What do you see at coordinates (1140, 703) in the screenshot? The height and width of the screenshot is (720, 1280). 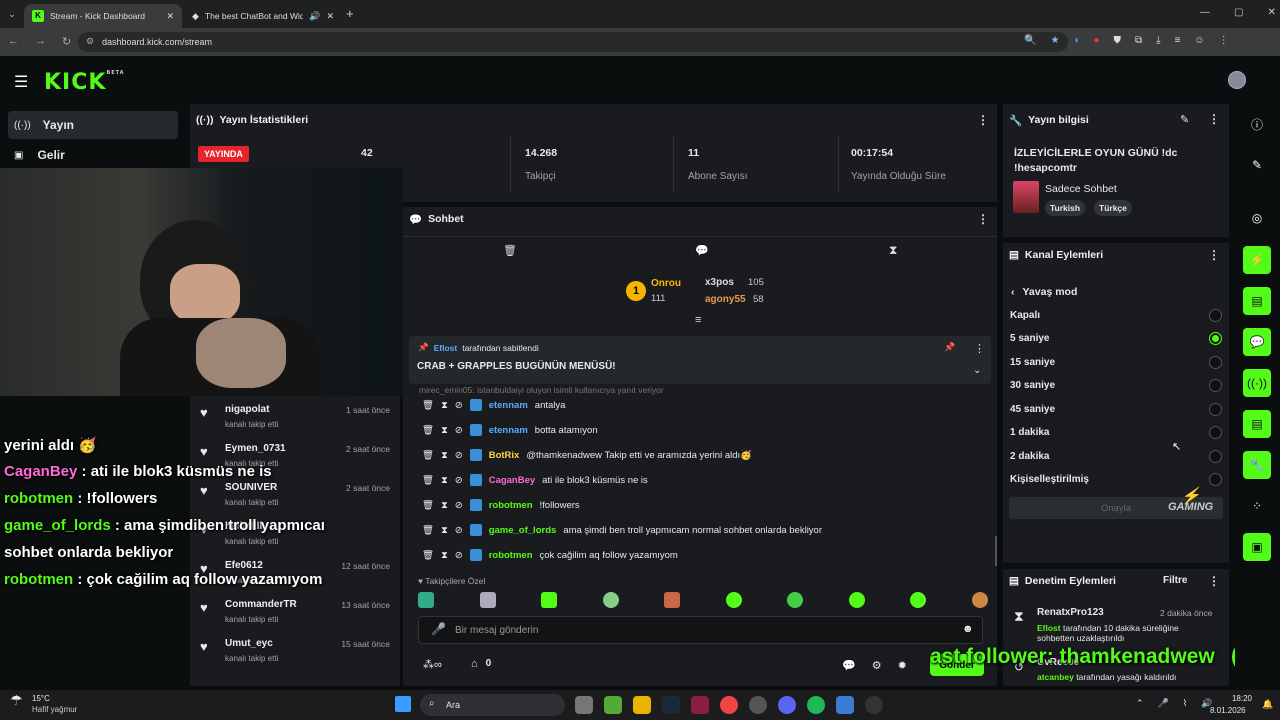 I see `chevron-up-icon: ⌃` at bounding box center [1140, 703].